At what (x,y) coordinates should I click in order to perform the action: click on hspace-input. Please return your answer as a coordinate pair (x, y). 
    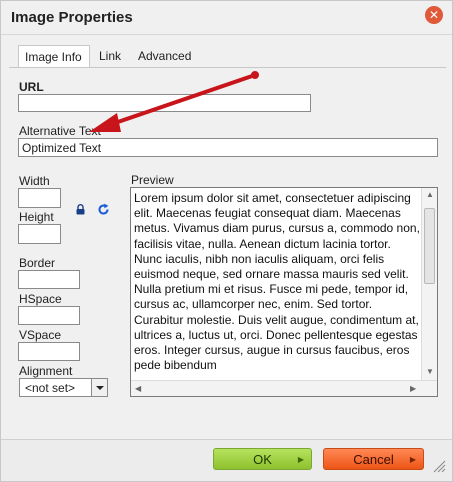
    Looking at the image, I should click on (49, 315).